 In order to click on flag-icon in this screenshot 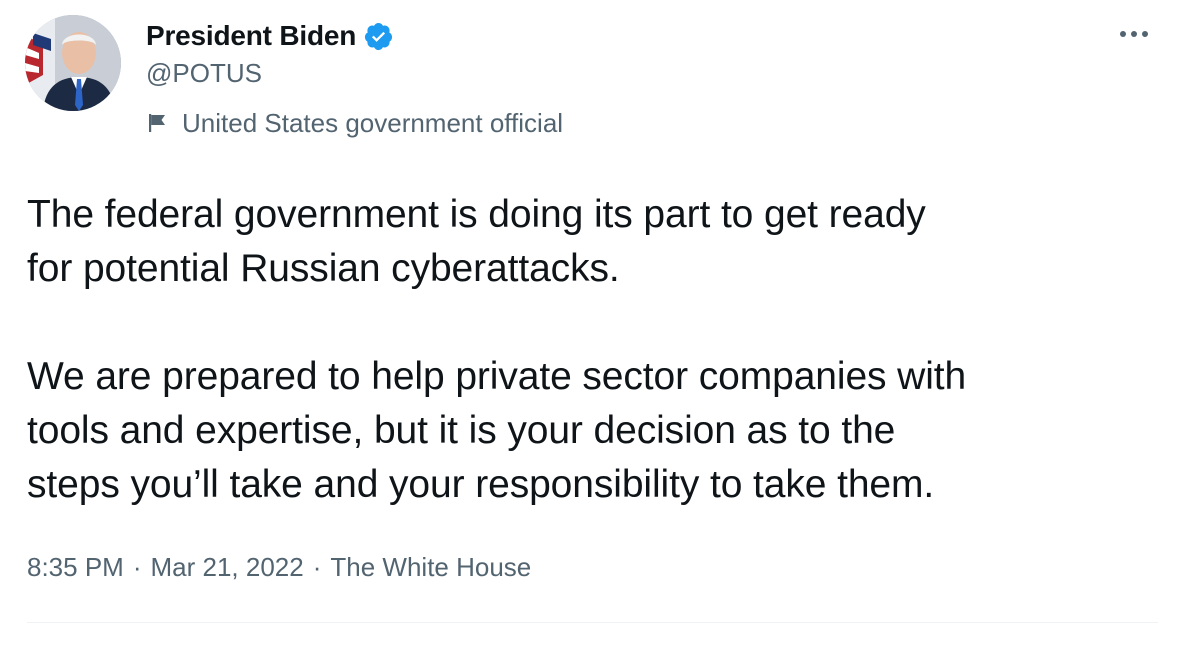, I will do `click(158, 123)`.